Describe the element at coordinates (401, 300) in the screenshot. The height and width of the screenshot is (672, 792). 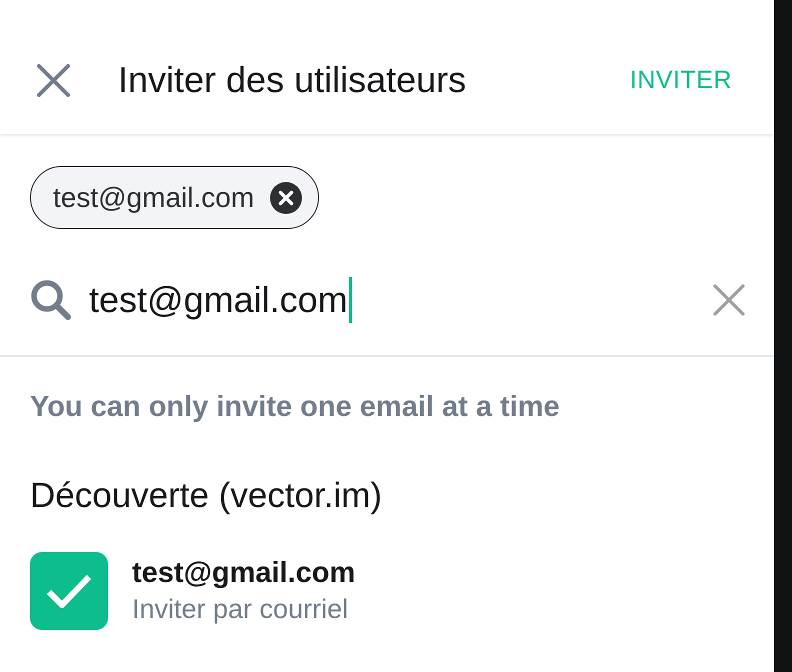
I see `search-field: test@gmail.com` at that location.